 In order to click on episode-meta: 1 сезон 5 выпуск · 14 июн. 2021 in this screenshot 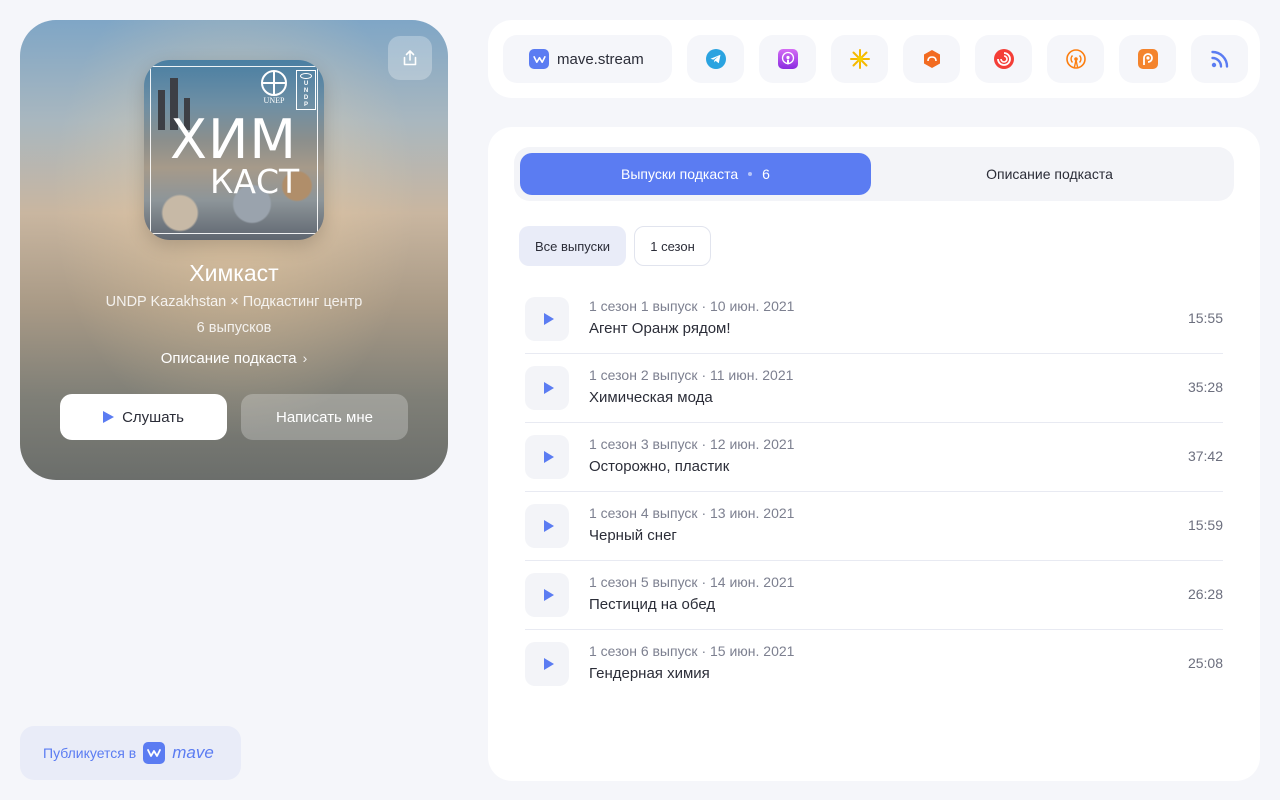, I will do `click(692, 582)`.